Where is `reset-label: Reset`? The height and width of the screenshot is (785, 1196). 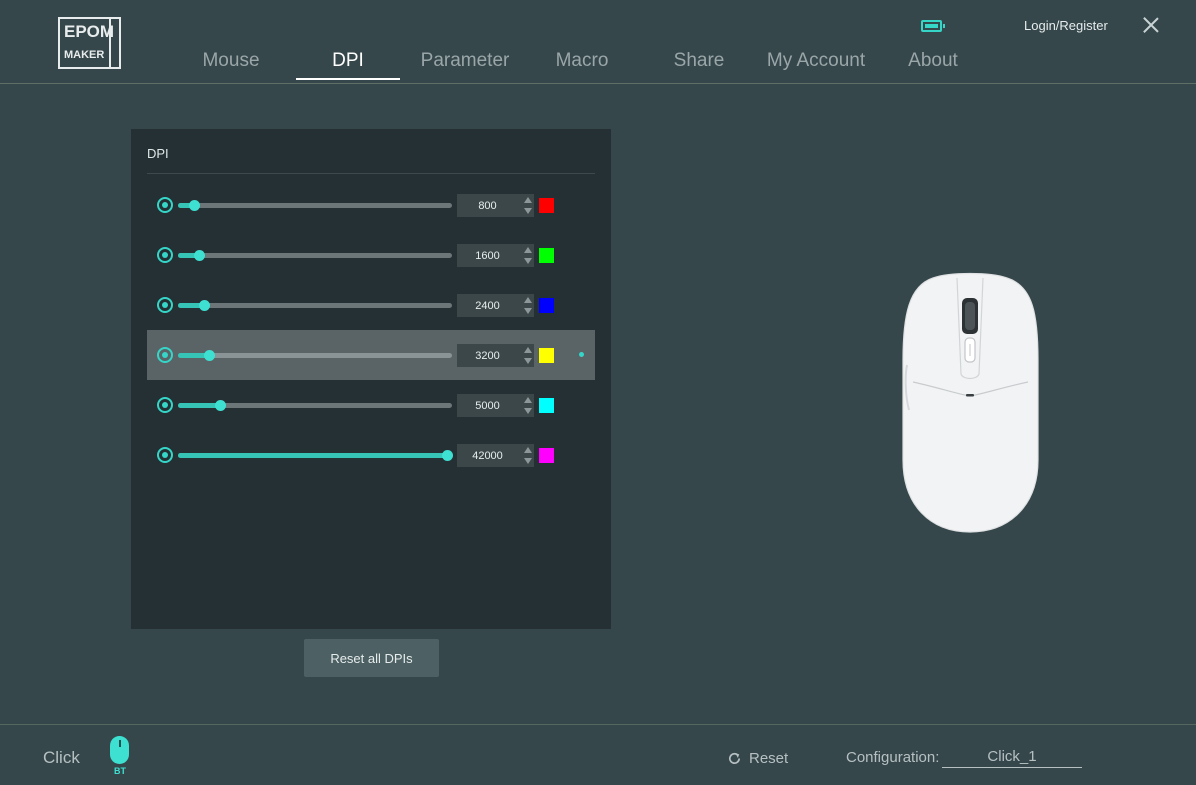
reset-label: Reset is located at coordinates (769, 758).